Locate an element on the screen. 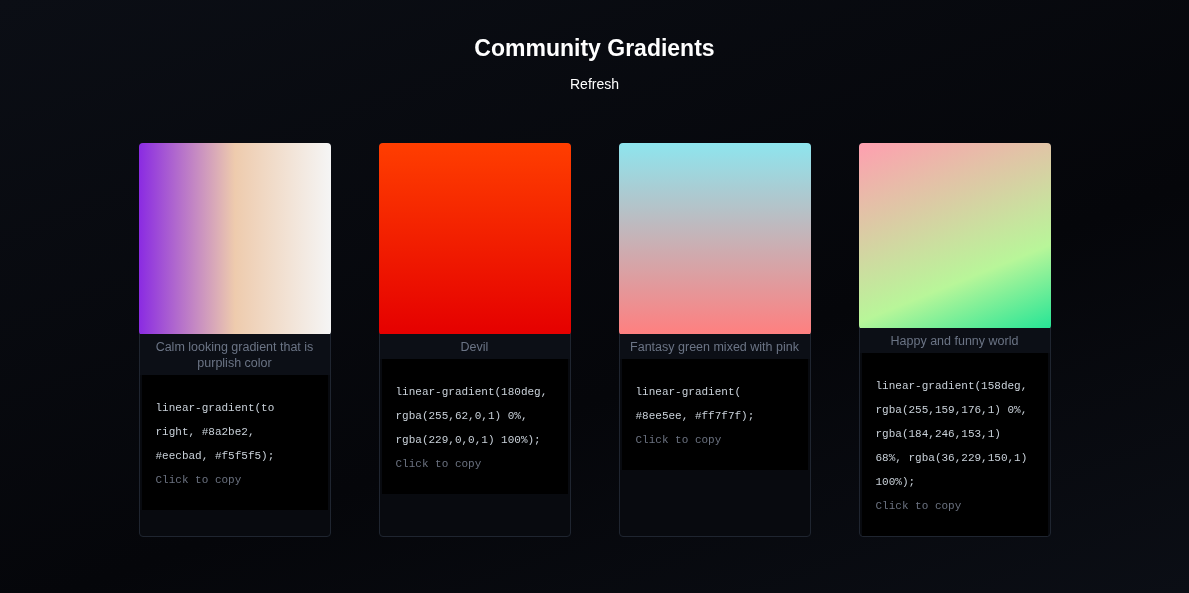 The image size is (1189, 593). code-block: linear-gradient( #8ee5ee, #ff7f7f); Click to copy is located at coordinates (714, 414).